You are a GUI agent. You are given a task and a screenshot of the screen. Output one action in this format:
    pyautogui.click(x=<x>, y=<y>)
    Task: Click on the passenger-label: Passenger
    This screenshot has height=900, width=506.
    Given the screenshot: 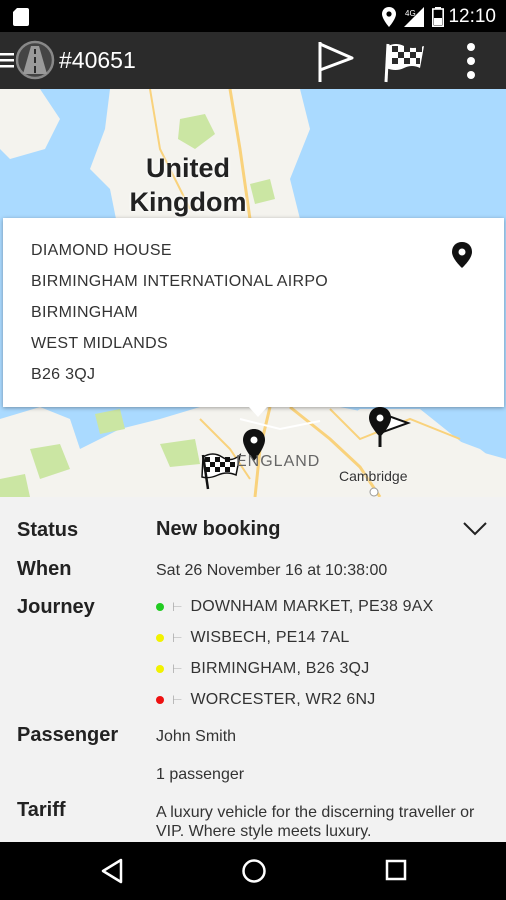 What is the action you would take?
    pyautogui.click(x=68, y=735)
    